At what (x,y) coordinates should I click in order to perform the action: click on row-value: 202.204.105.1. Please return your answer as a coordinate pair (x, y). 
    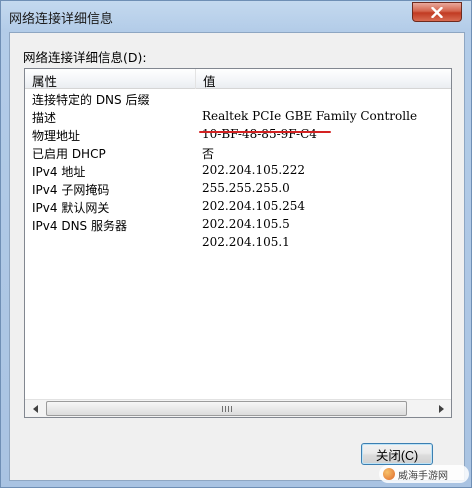
    Looking at the image, I should click on (246, 242).